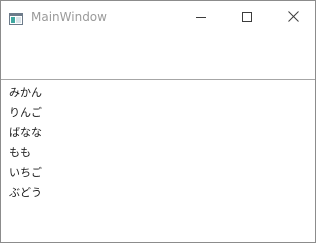  Describe the element at coordinates (25, 93) in the screenshot. I see `list-item: みかん` at that location.